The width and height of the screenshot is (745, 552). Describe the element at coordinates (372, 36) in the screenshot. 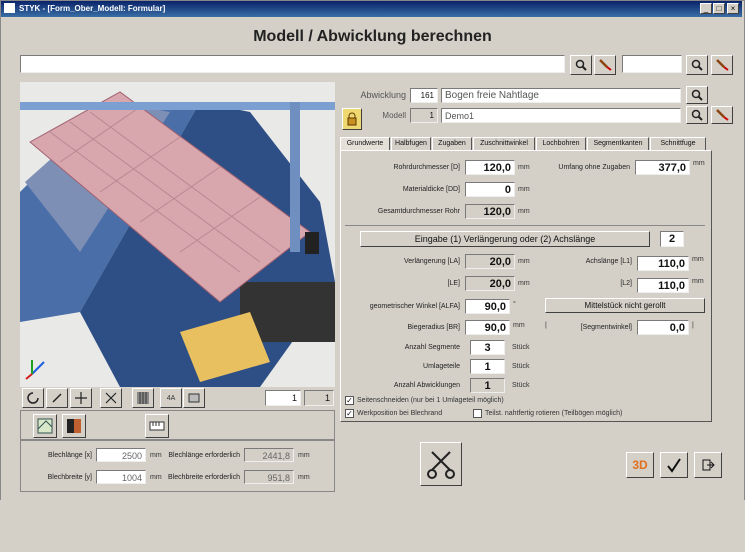

I see `page-title: Modell / Abwicklung berechnen` at that location.